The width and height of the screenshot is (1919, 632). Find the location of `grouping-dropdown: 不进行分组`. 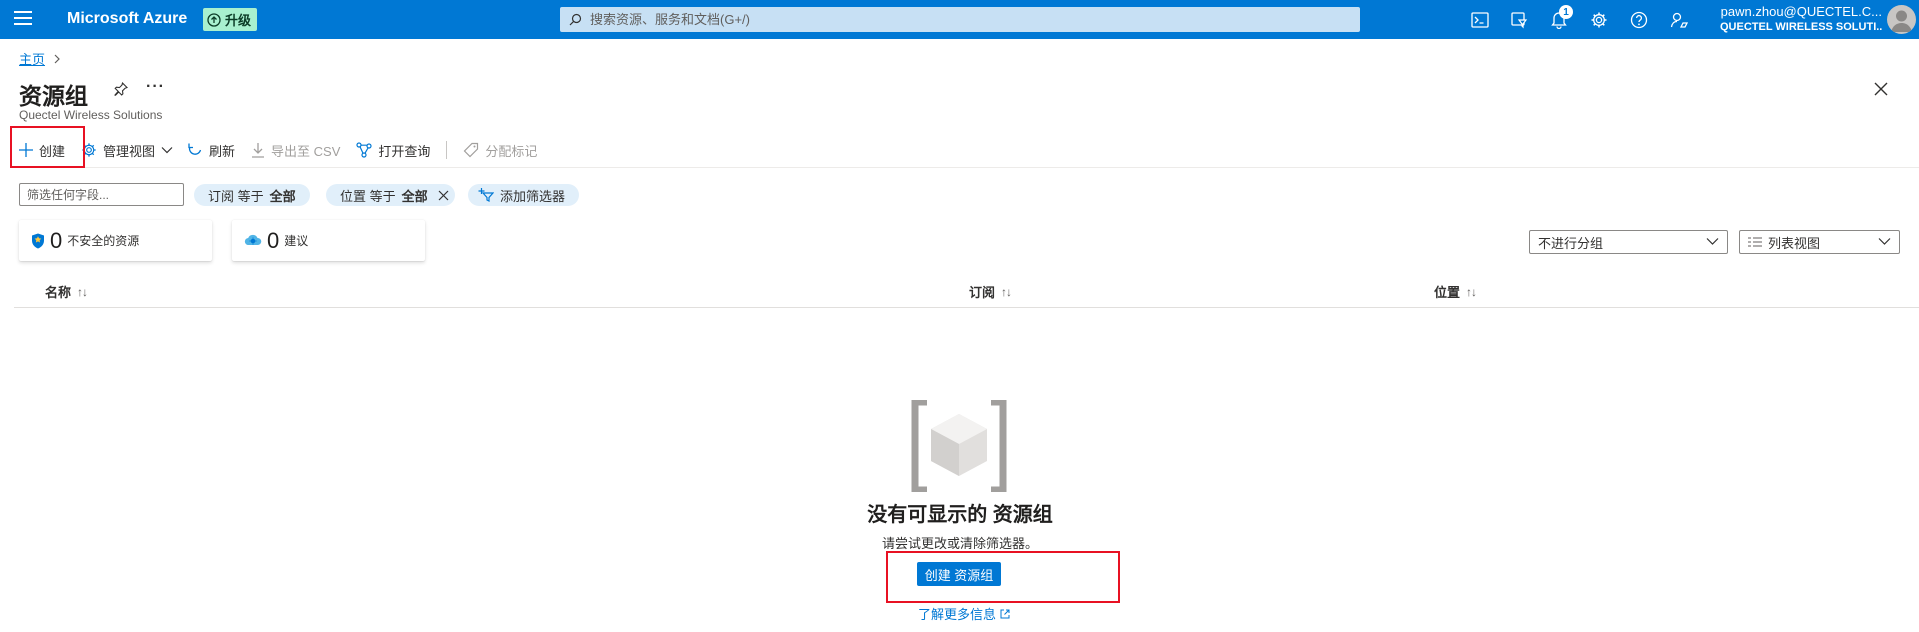

grouping-dropdown: 不进行分组 is located at coordinates (1628, 242).